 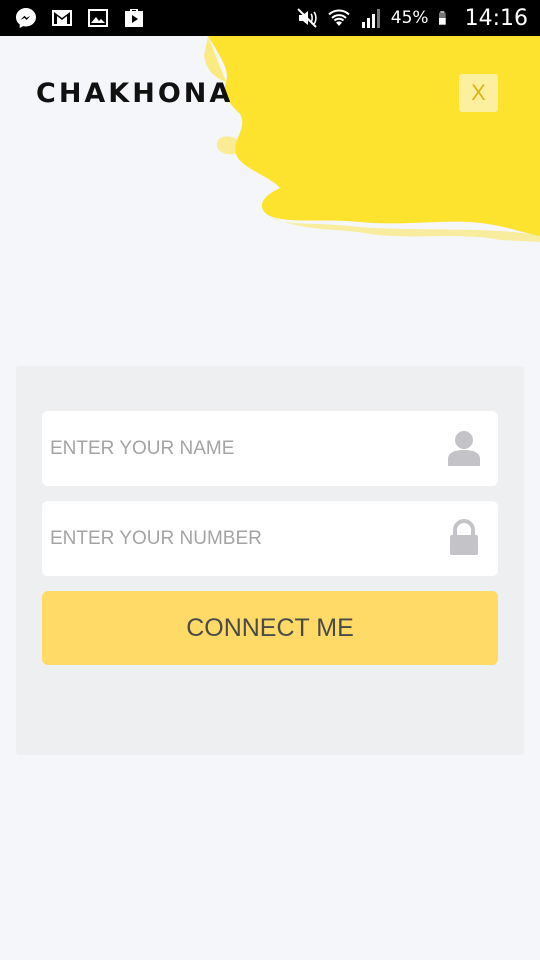 I want to click on number-field, so click(x=270, y=538).